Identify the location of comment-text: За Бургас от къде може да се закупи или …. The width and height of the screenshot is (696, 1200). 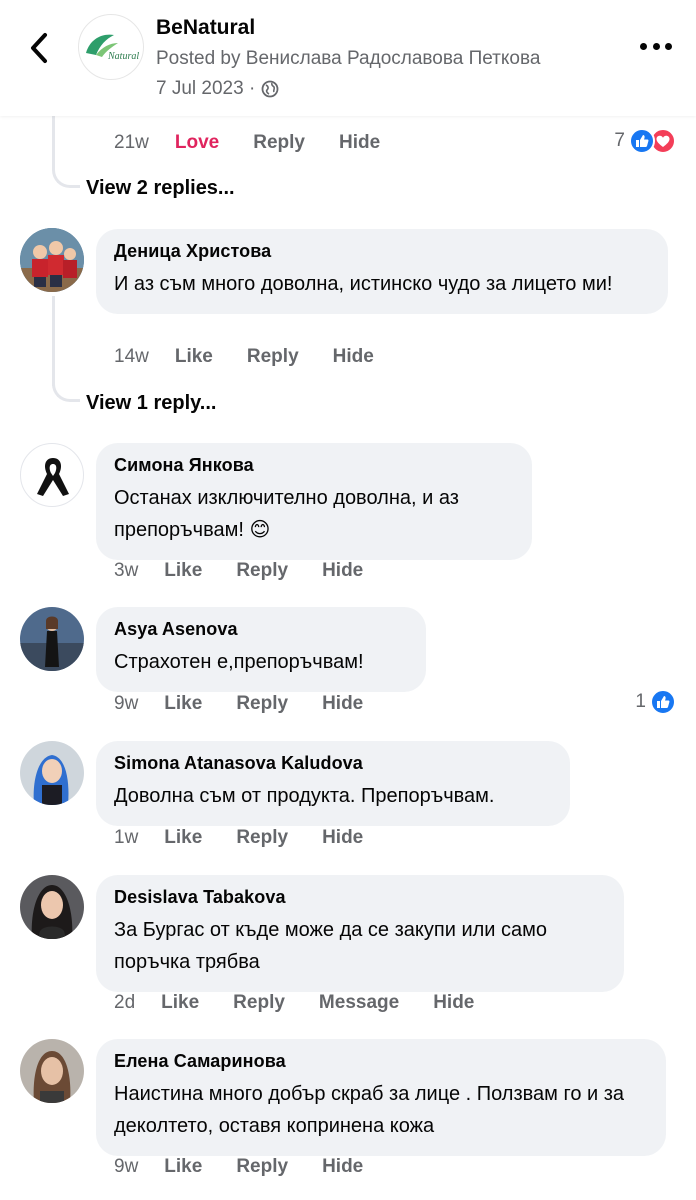
(331, 946).